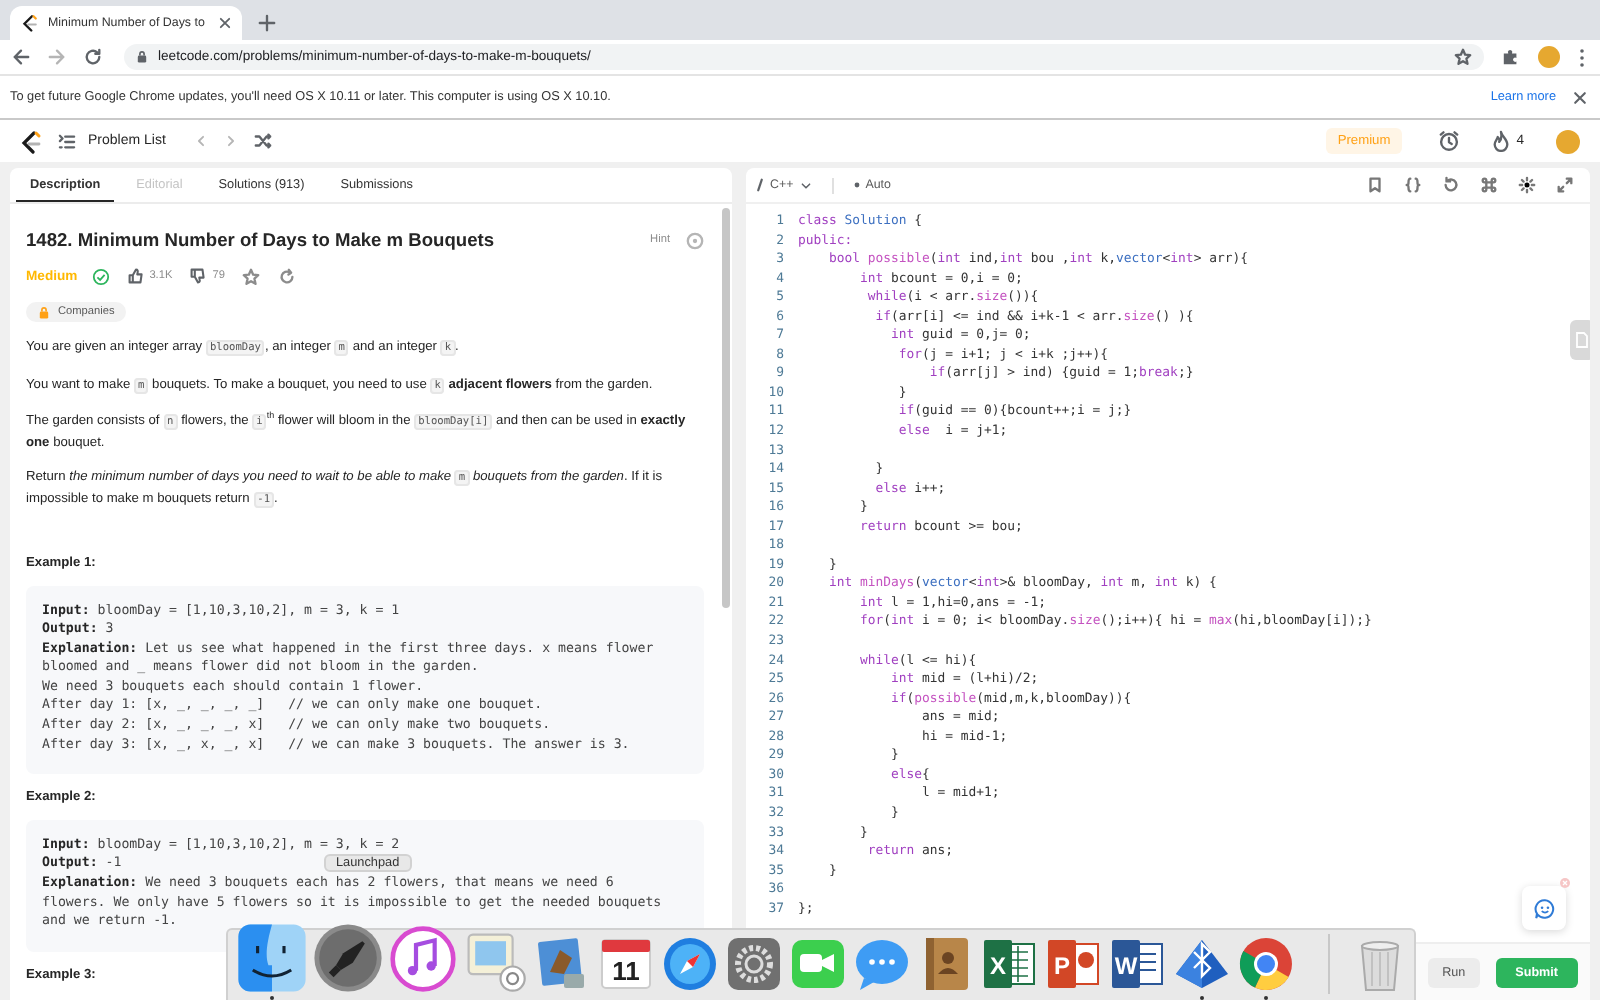  Describe the element at coordinates (198, 276) in the screenshot. I see `thumbs-down-icon` at that location.